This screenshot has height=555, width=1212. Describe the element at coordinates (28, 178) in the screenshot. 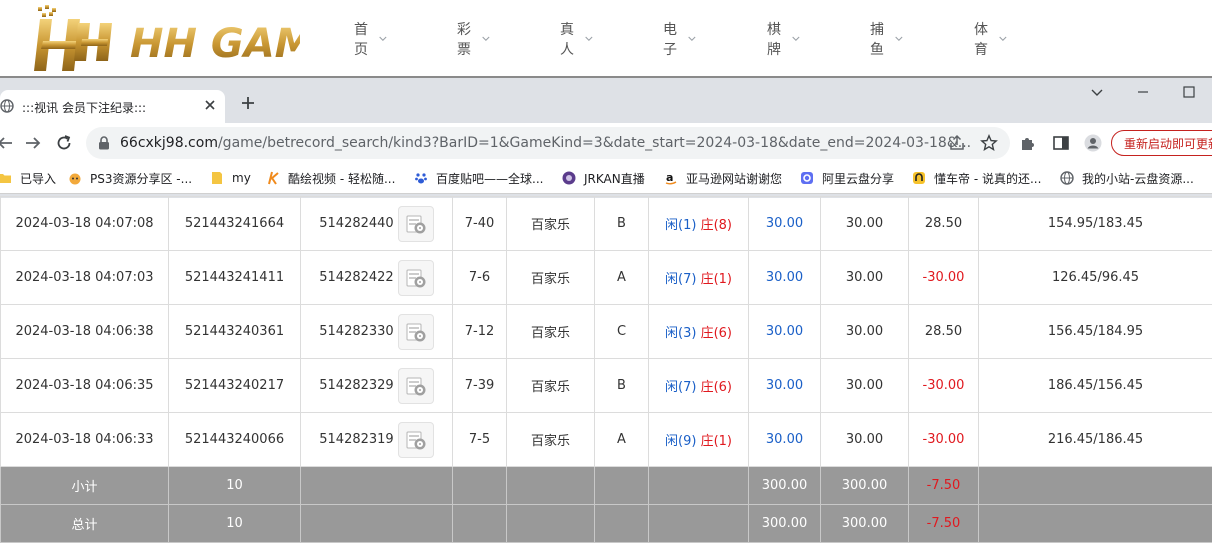

I see `bookmark-imported: 已导入` at that location.